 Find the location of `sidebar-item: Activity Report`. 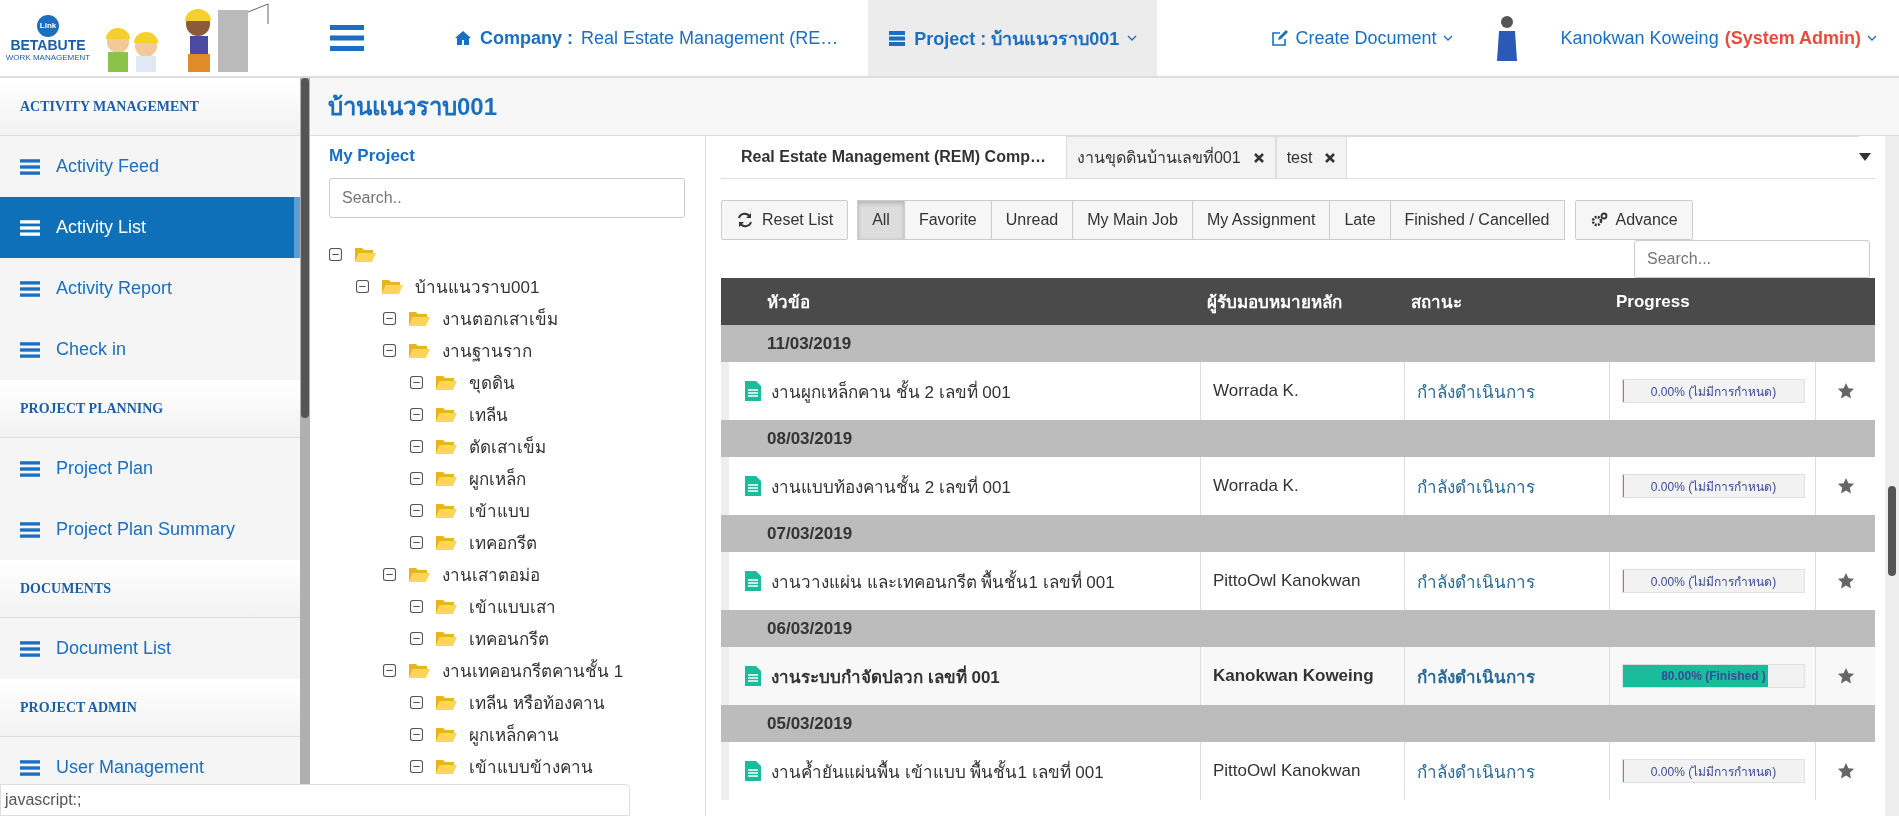

sidebar-item: Activity Report is located at coordinates (150, 288).